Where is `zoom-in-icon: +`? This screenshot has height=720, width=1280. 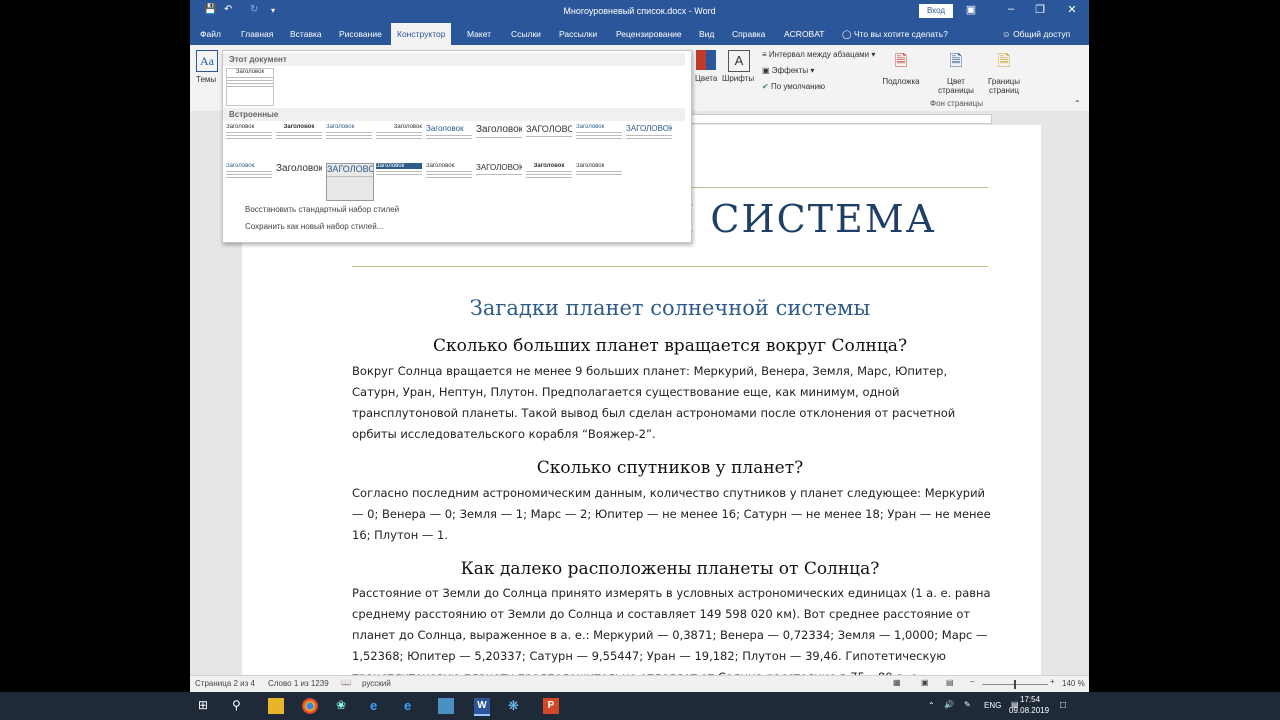
zoom-in-icon: + is located at coordinates (1052, 681).